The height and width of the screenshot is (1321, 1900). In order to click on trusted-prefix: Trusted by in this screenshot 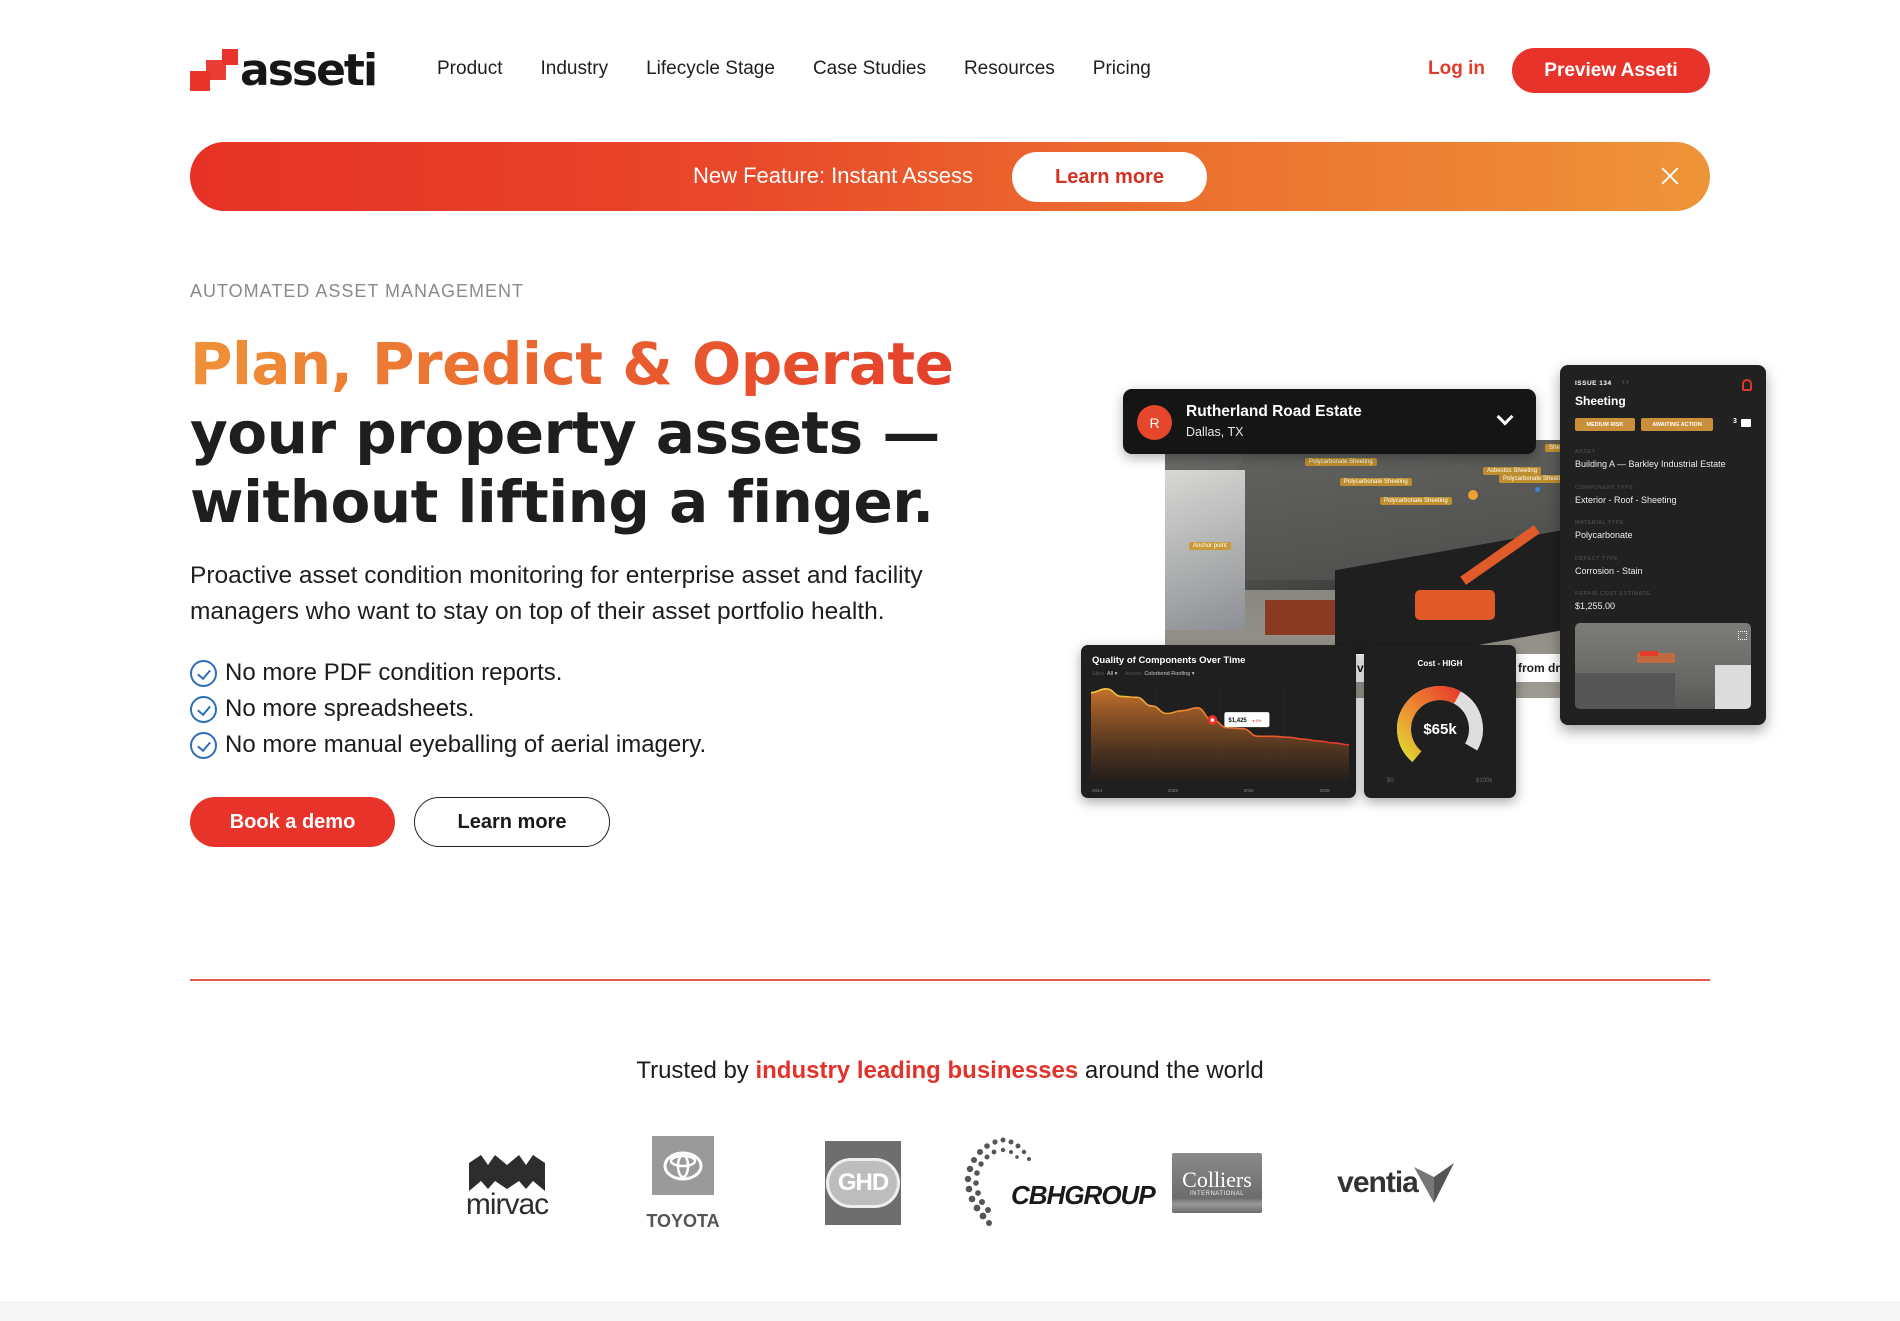, I will do `click(696, 1070)`.